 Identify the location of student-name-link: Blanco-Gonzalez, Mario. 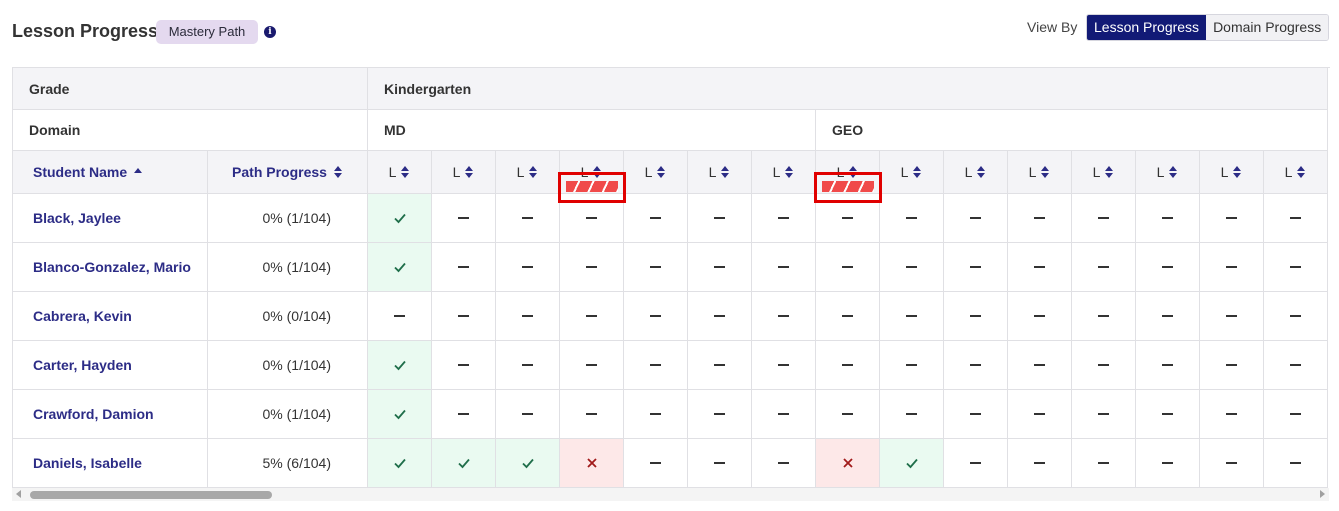
(110, 267).